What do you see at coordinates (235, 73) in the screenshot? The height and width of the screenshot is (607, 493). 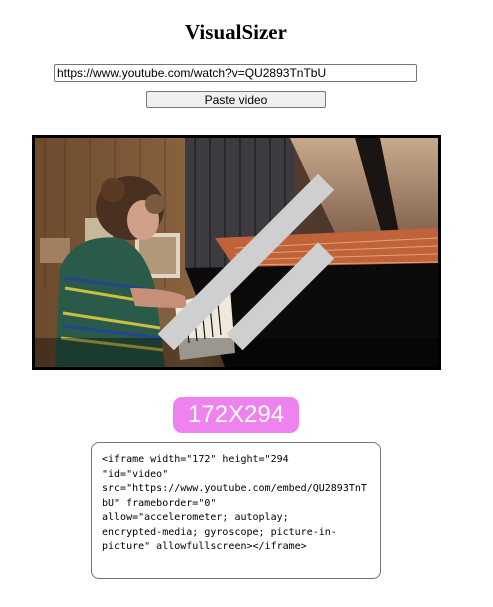 I see `video-url-input` at bounding box center [235, 73].